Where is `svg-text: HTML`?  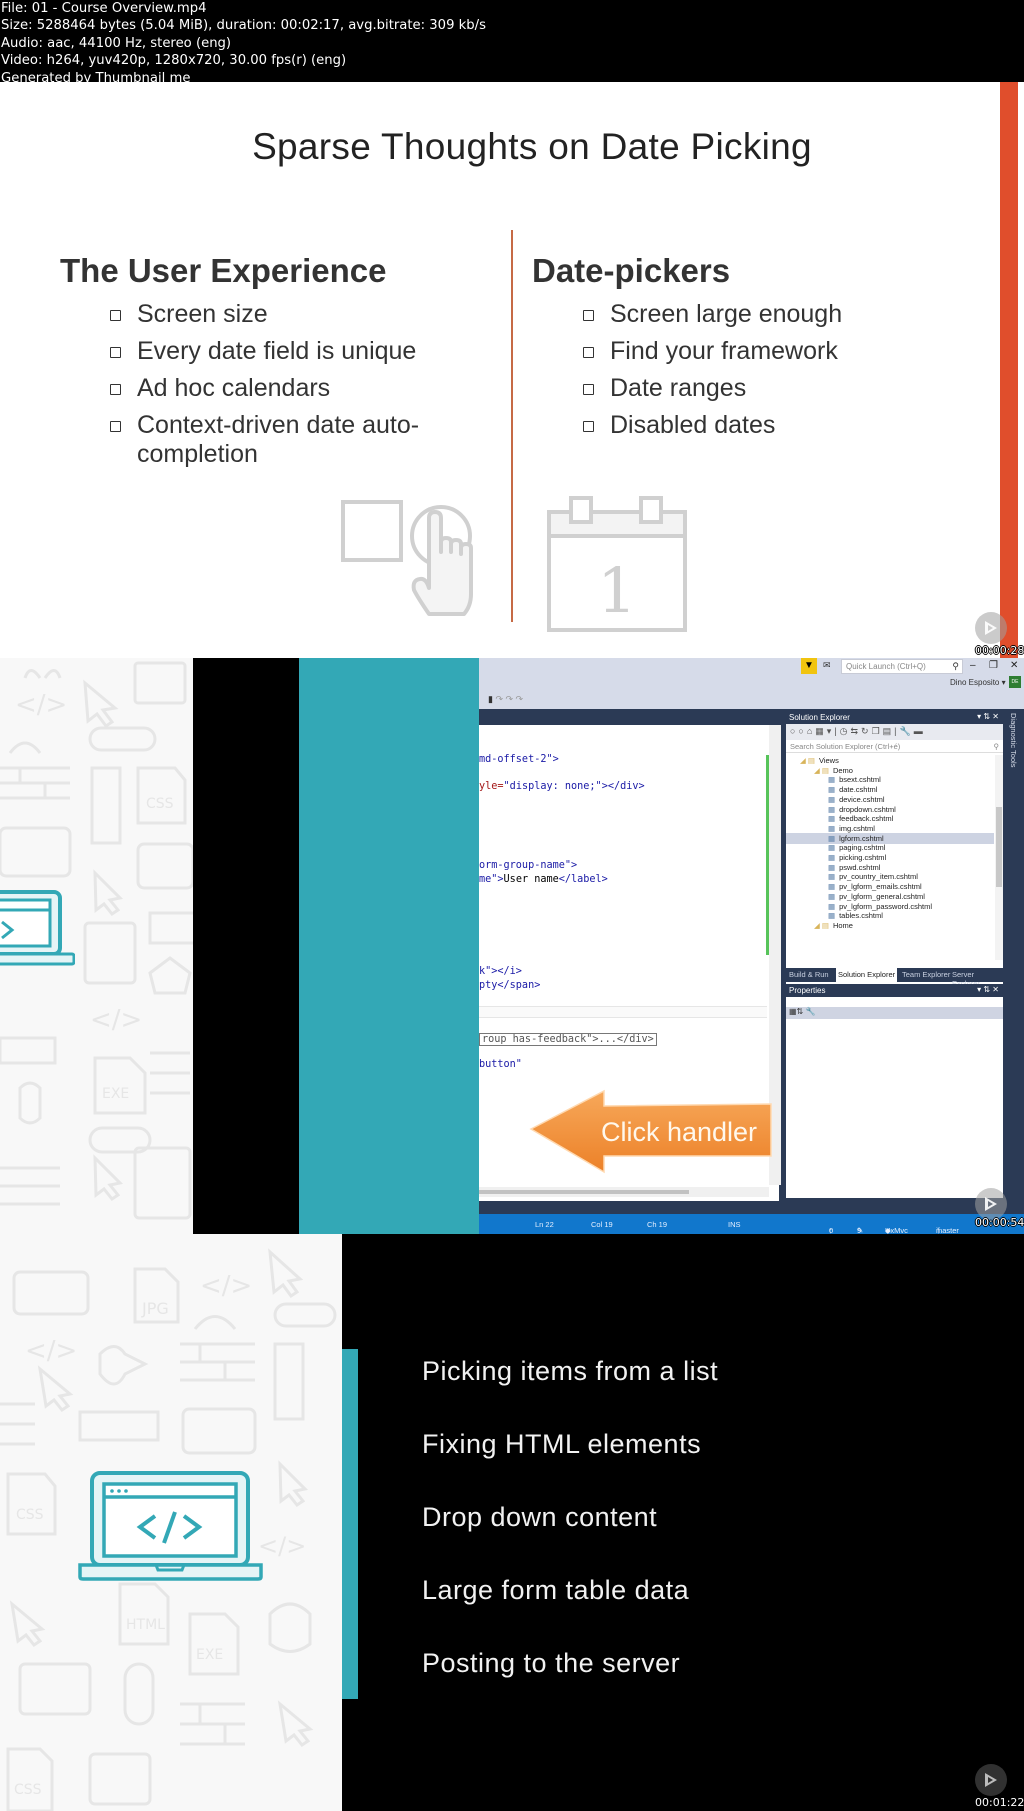 svg-text: HTML is located at coordinates (145, 1625).